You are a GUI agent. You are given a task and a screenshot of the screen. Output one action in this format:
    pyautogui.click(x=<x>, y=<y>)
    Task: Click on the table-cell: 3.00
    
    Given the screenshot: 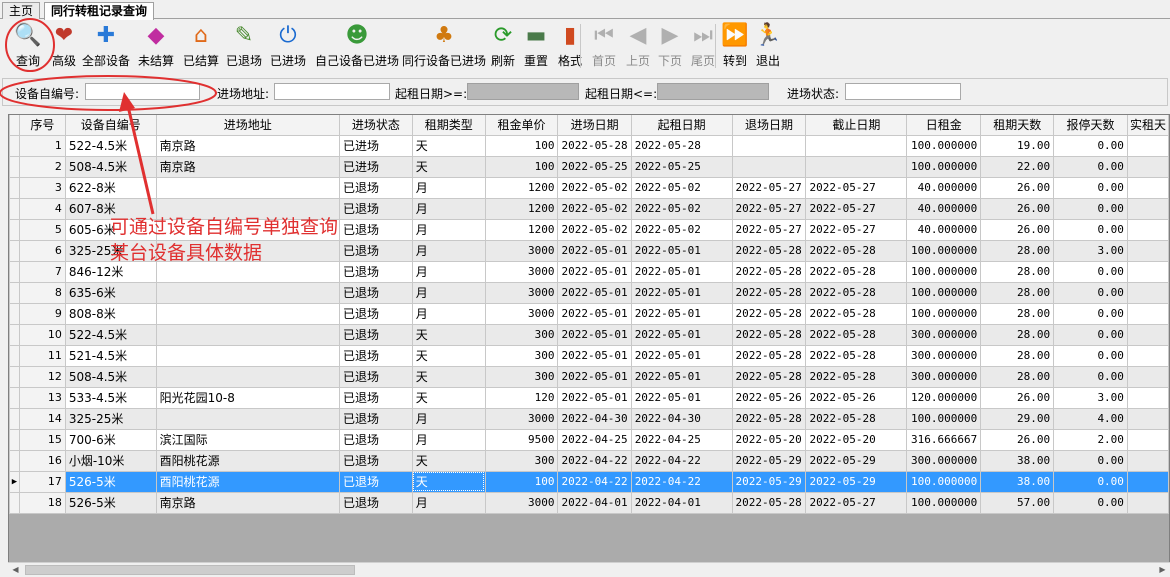 What is the action you would take?
    pyautogui.click(x=1090, y=250)
    